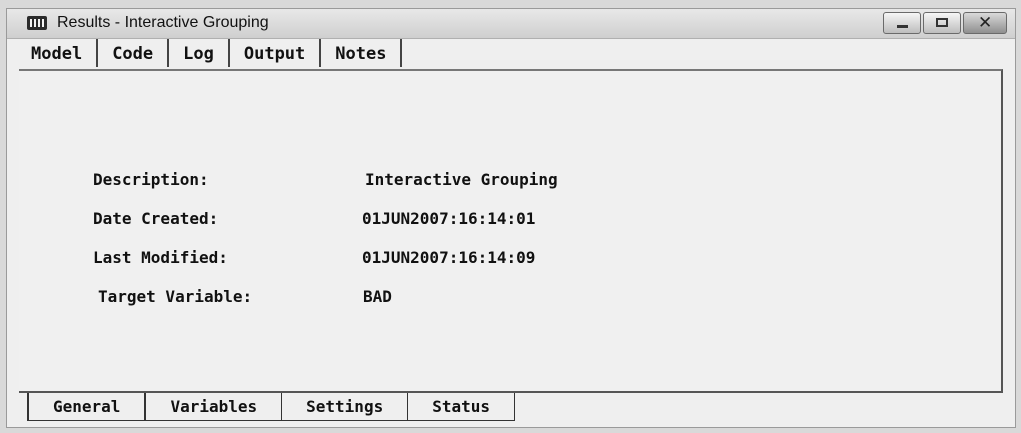 This screenshot has height=433, width=1021. What do you see at coordinates (37, 23) in the screenshot?
I see `results-window-icon` at bounding box center [37, 23].